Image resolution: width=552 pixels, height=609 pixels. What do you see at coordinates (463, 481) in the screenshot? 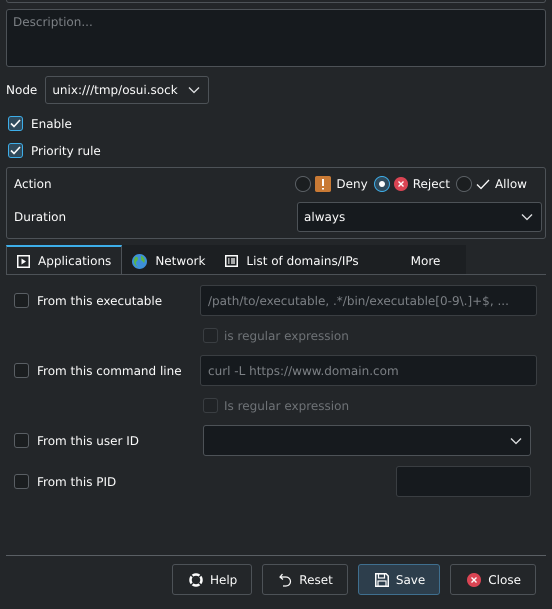
I see `pid-field` at bounding box center [463, 481].